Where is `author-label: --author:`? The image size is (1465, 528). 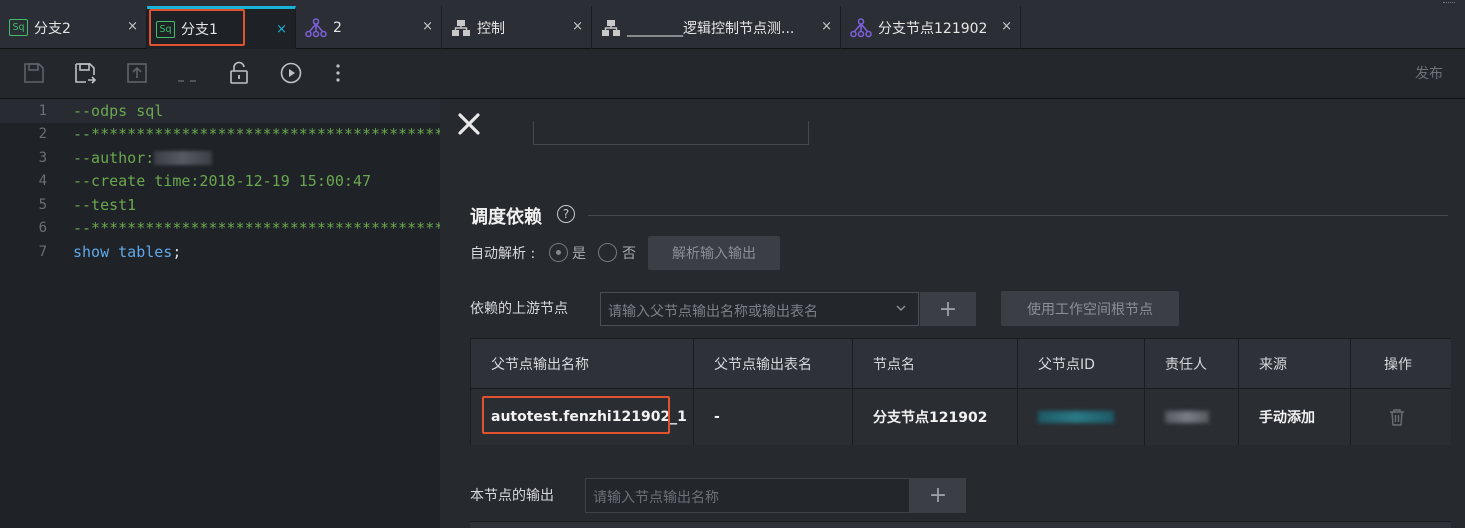 author-label: --author: is located at coordinates (114, 157).